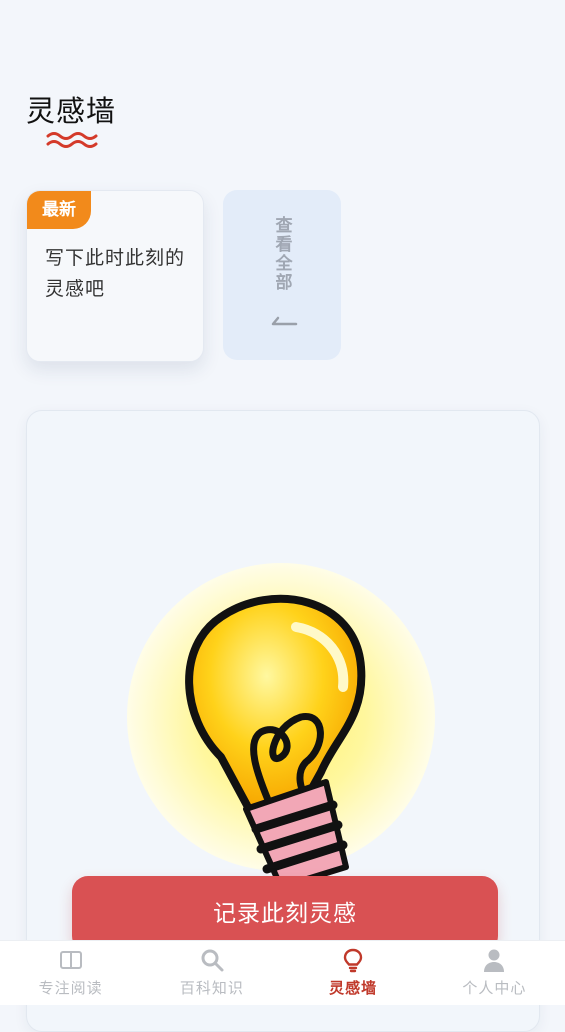  Describe the element at coordinates (59, 210) in the screenshot. I see `latest-badge: 最新` at that location.